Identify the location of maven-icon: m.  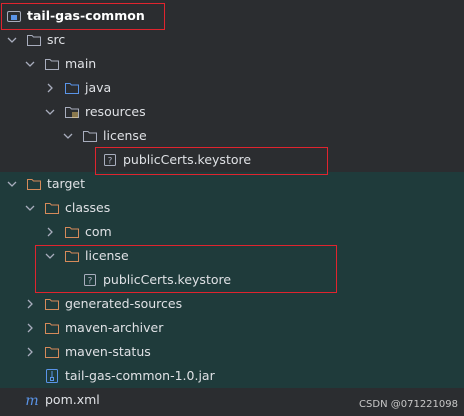
(32, 400).